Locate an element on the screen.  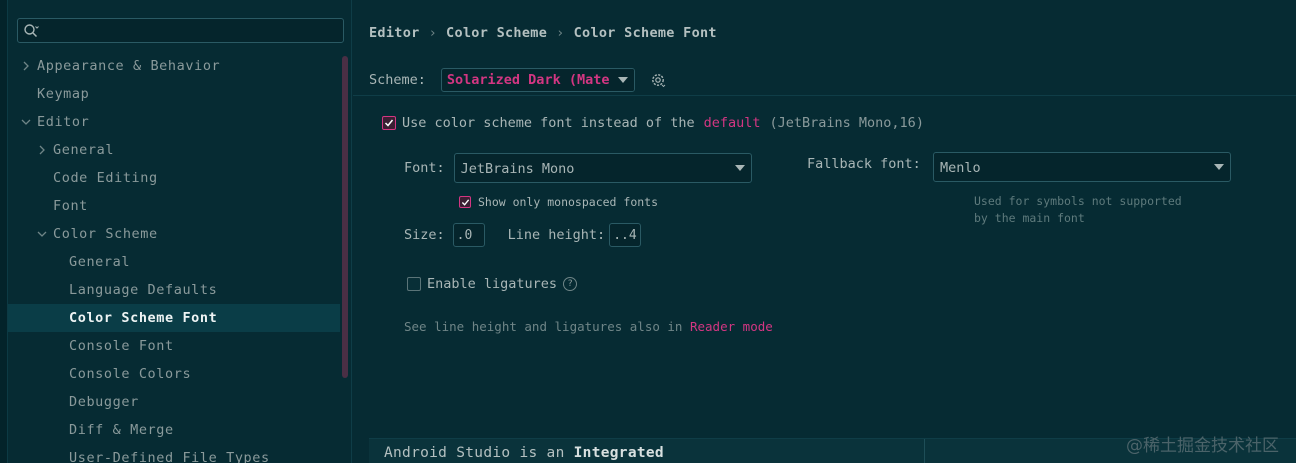
preview-divider is located at coordinates (924, 451).